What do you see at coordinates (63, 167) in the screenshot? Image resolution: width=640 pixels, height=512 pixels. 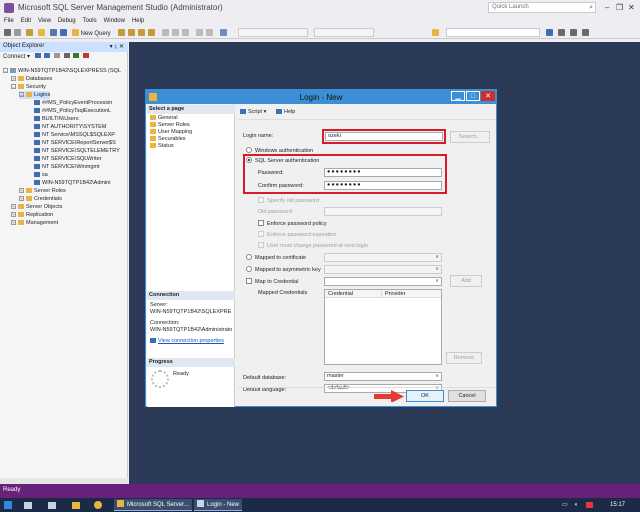 I see `tree-node: NT SERVICE\Winmgmt` at bounding box center [63, 167].